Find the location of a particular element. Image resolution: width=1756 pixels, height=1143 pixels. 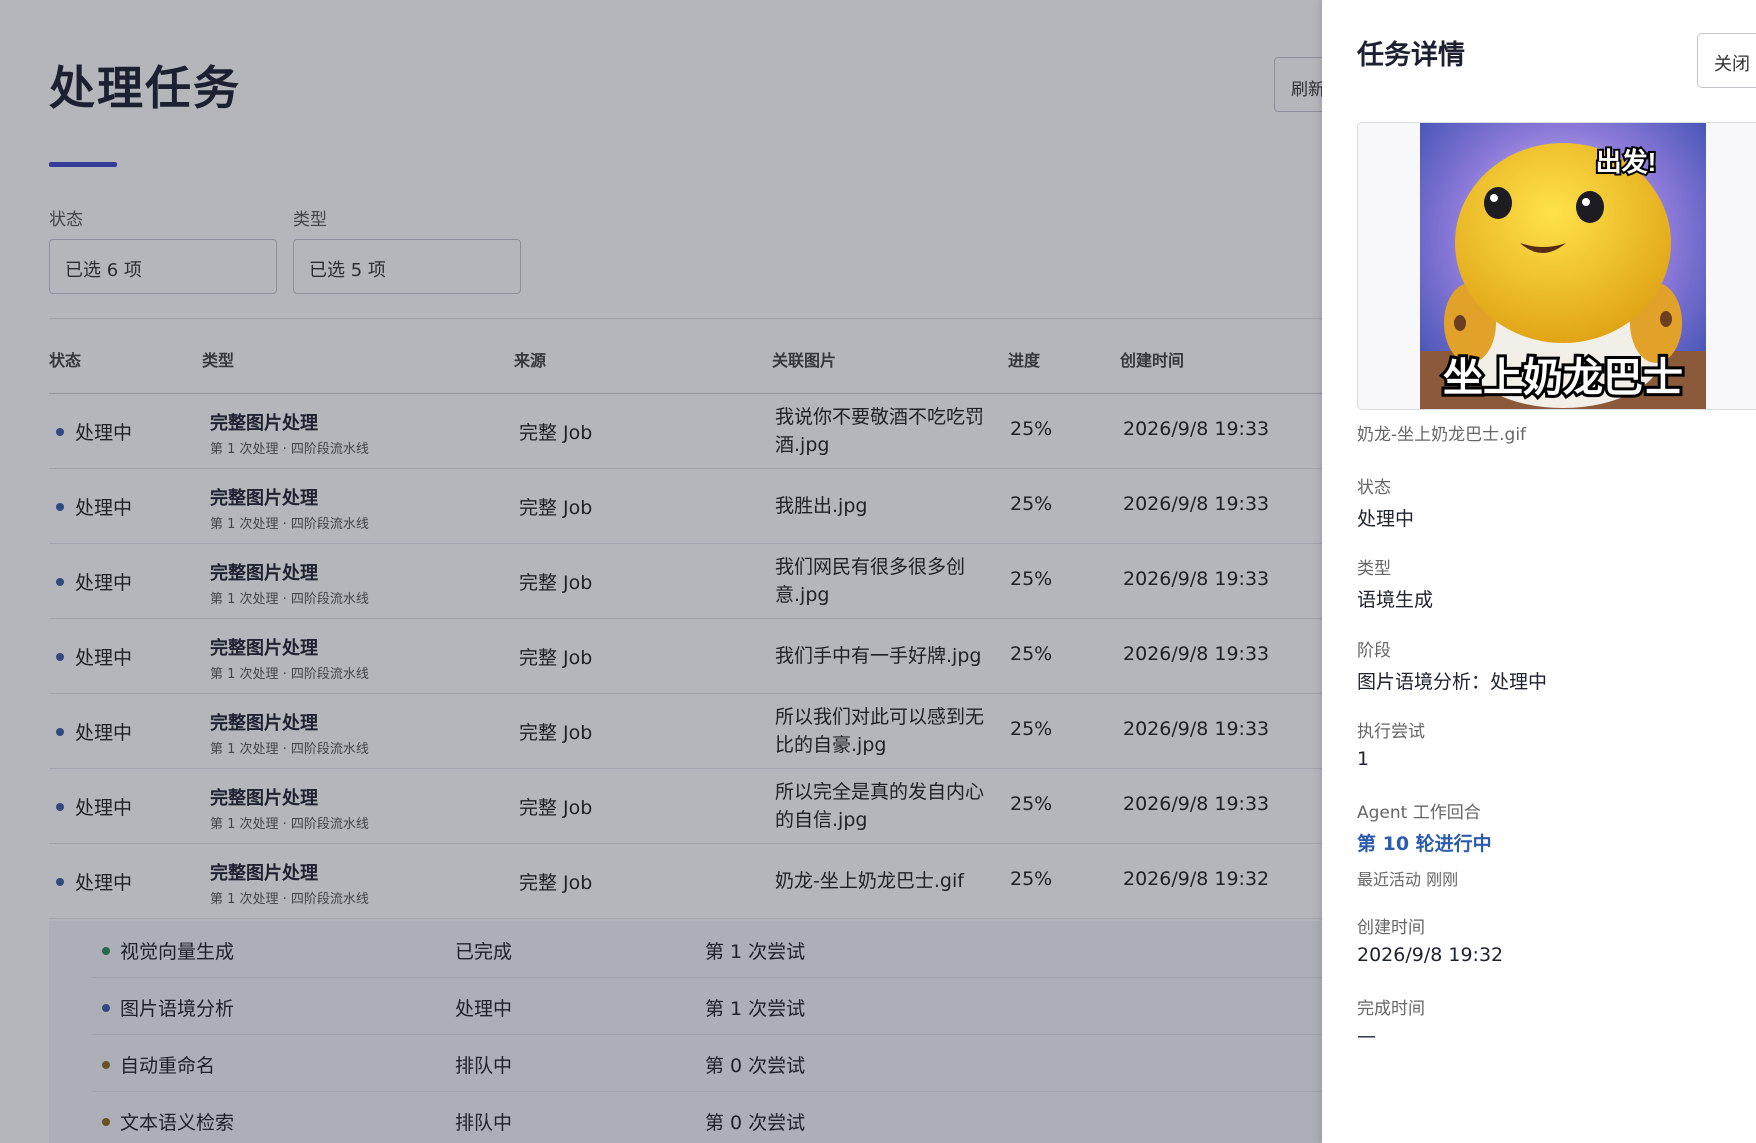

stage-label: 阶段 is located at coordinates (1374, 651).